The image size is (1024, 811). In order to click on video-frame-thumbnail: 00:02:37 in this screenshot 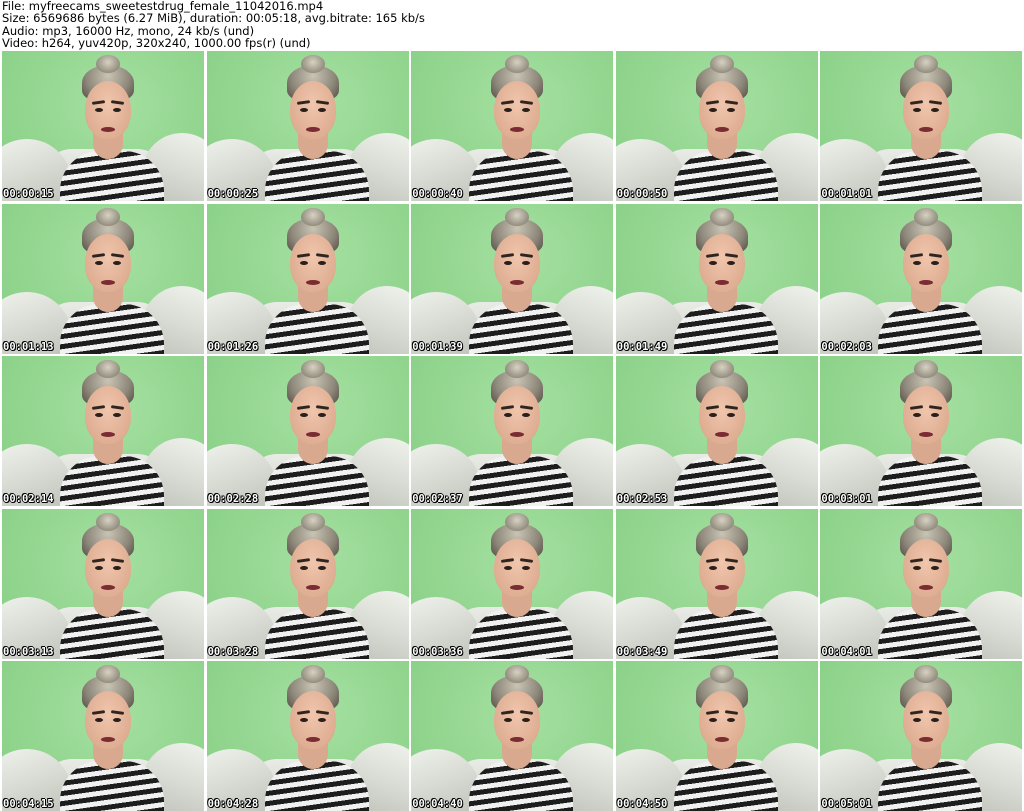, I will do `click(512, 431)`.